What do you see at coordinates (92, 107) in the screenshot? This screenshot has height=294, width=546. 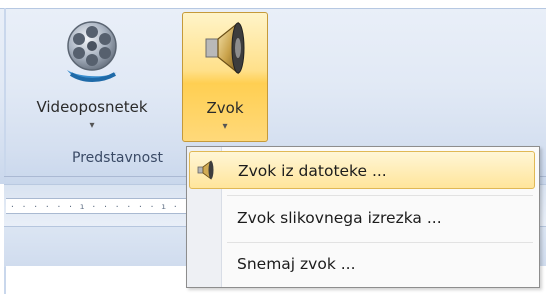 I see `video-button-label: Videoposnetek` at bounding box center [92, 107].